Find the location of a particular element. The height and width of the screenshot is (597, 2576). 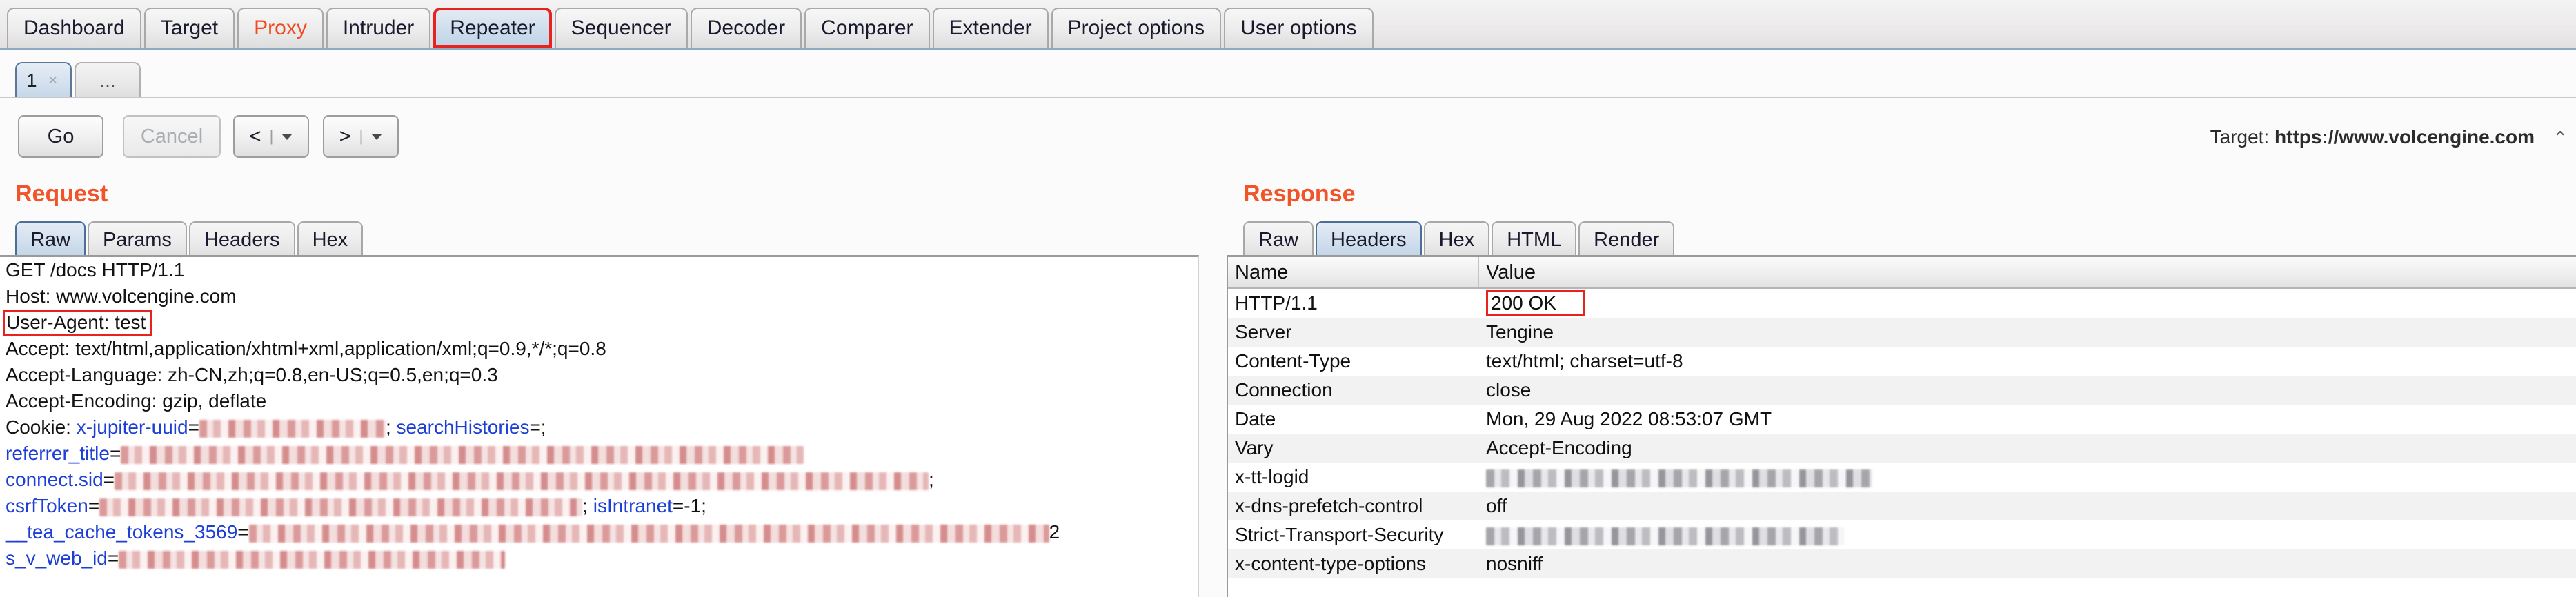

column-header-value: Value is located at coordinates (2027, 272).